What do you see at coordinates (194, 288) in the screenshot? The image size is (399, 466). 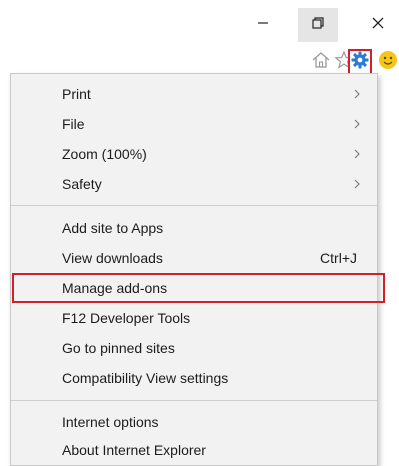 I see `menu-item-manage-add-ons: Manage add-ons` at bounding box center [194, 288].